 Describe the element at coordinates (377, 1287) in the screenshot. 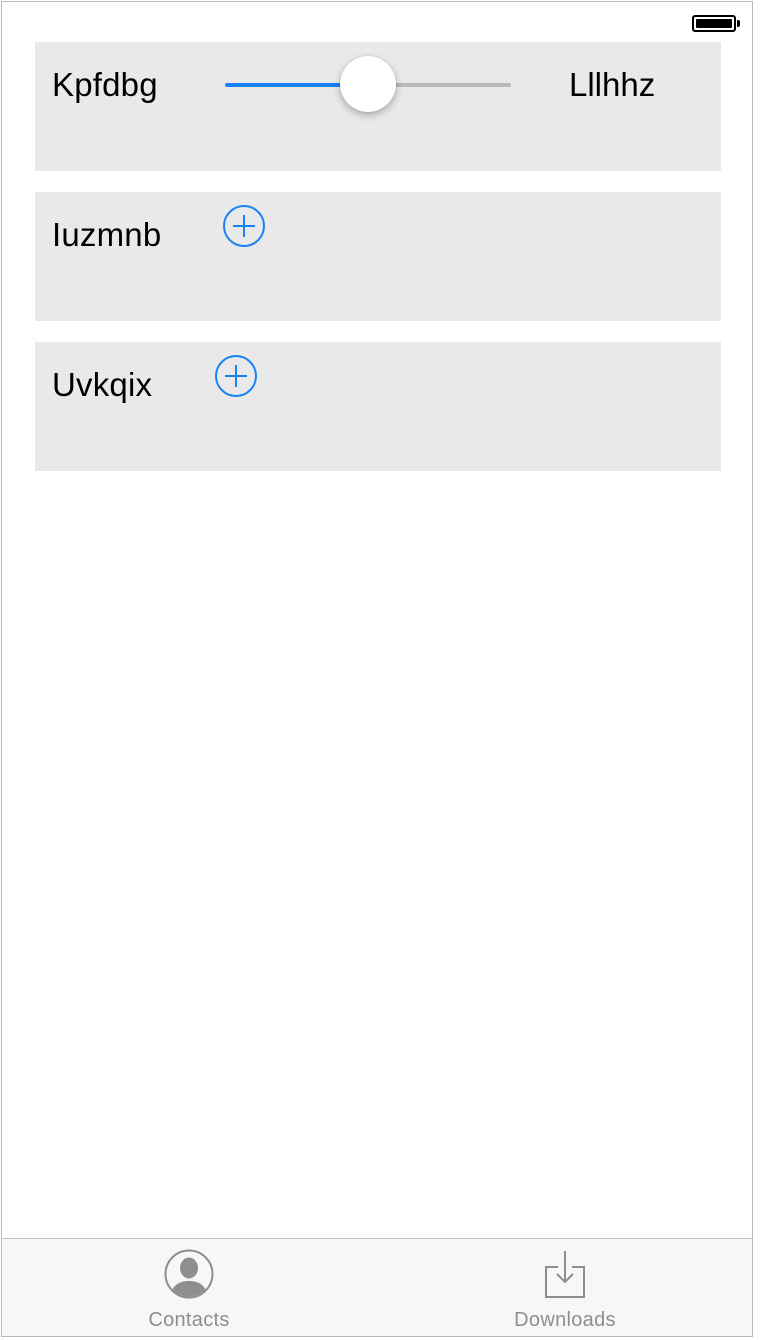

I see `tab-bar: Contacts Downloads` at that location.